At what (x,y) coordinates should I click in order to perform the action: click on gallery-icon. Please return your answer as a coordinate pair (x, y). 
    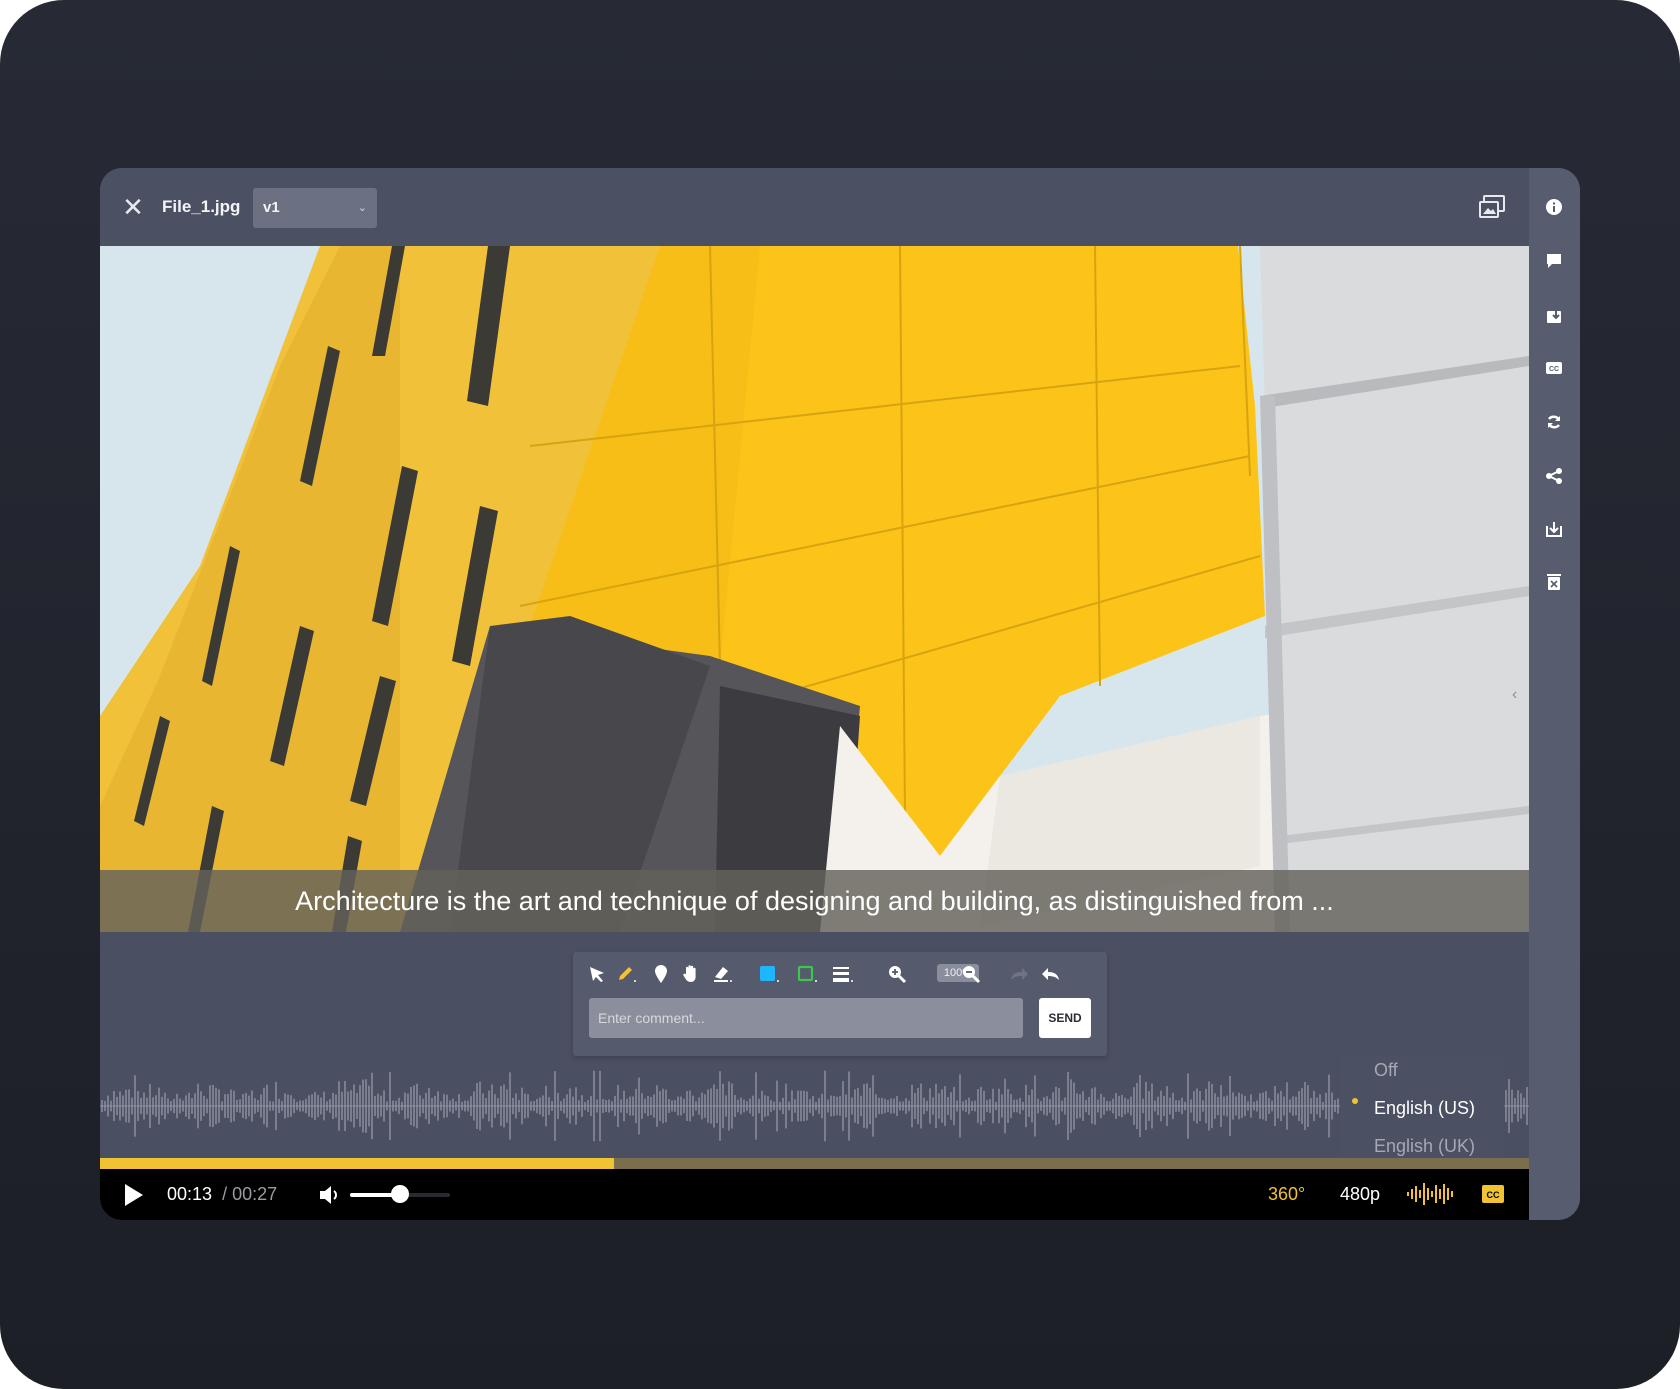
    Looking at the image, I should click on (1492, 207).